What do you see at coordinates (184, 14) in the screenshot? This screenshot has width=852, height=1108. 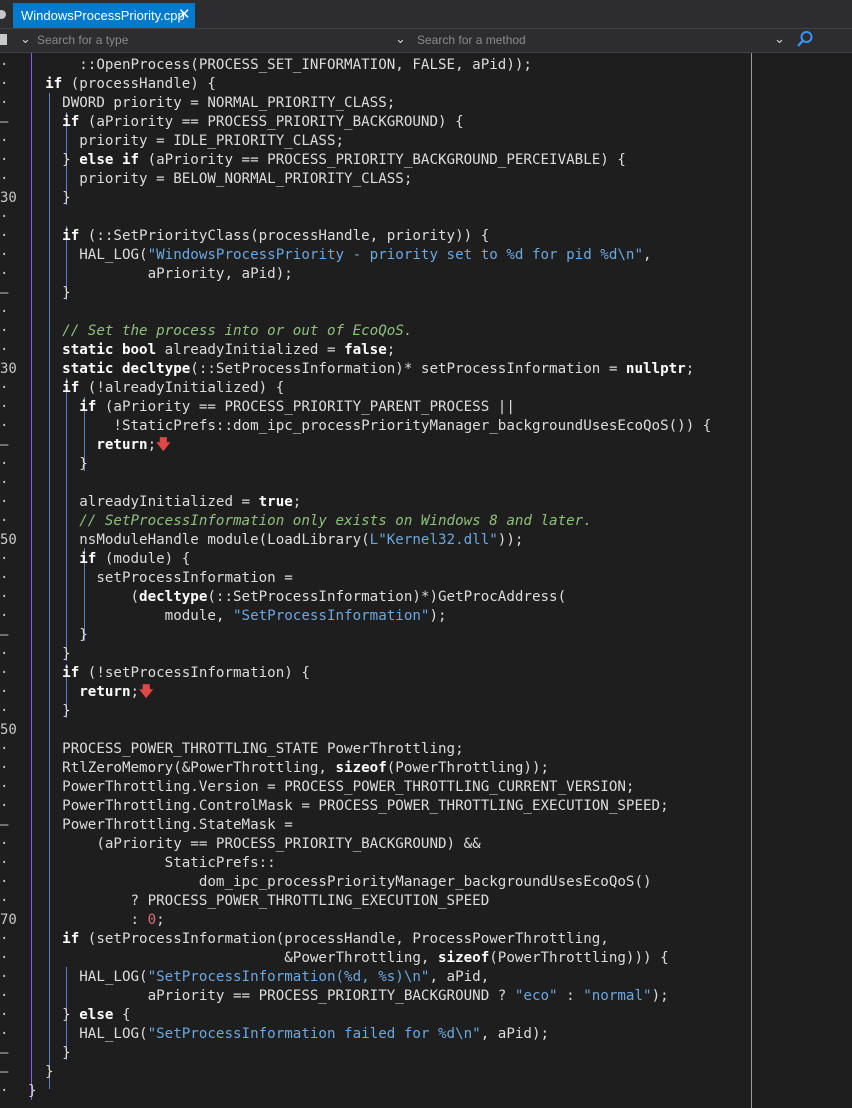 I see `close-icon: ✕` at bounding box center [184, 14].